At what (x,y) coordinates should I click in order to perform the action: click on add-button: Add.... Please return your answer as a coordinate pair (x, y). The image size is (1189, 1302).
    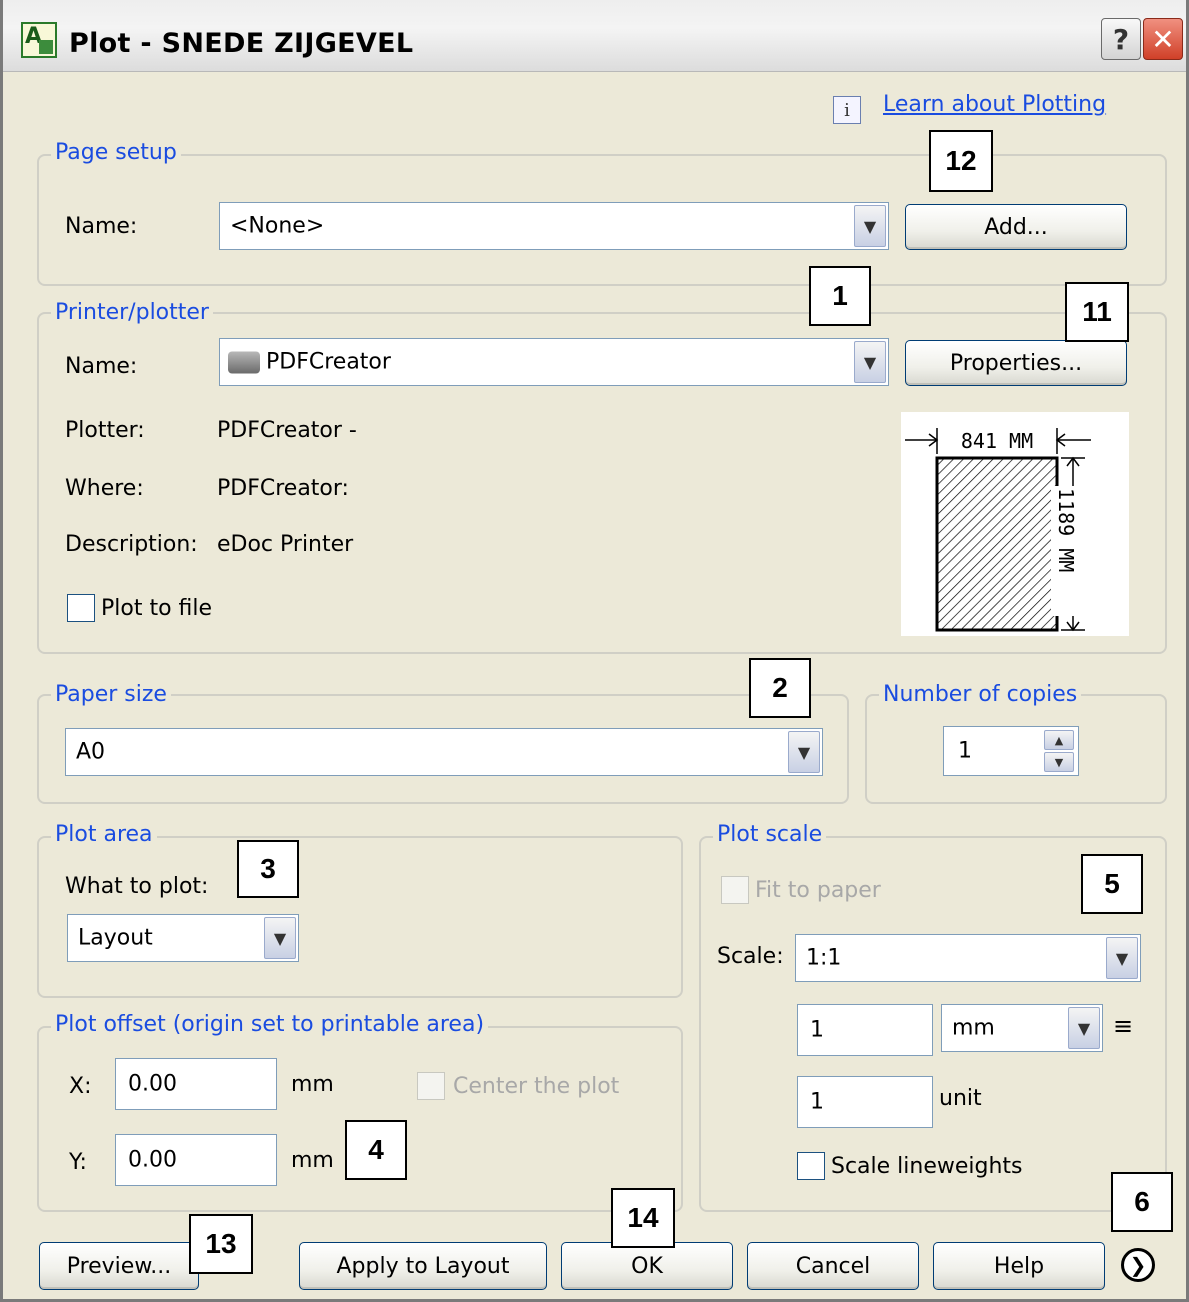
    Looking at the image, I should click on (1016, 227).